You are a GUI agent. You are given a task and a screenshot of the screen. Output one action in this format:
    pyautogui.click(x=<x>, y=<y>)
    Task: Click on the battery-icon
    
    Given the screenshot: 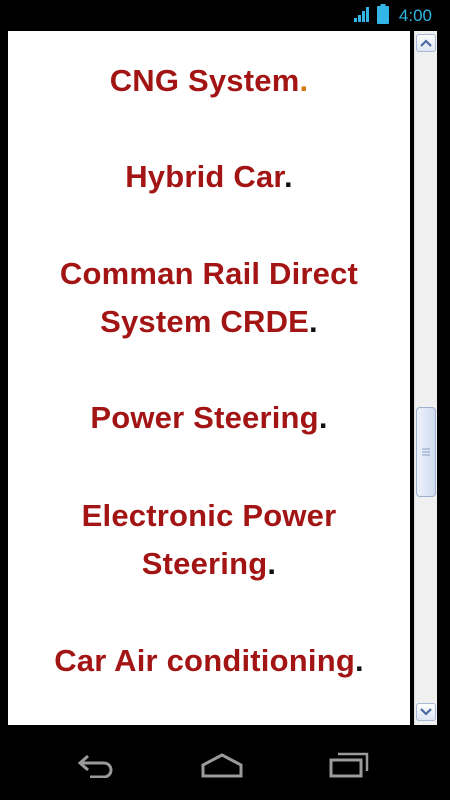 What is the action you would take?
    pyautogui.click(x=382, y=16)
    